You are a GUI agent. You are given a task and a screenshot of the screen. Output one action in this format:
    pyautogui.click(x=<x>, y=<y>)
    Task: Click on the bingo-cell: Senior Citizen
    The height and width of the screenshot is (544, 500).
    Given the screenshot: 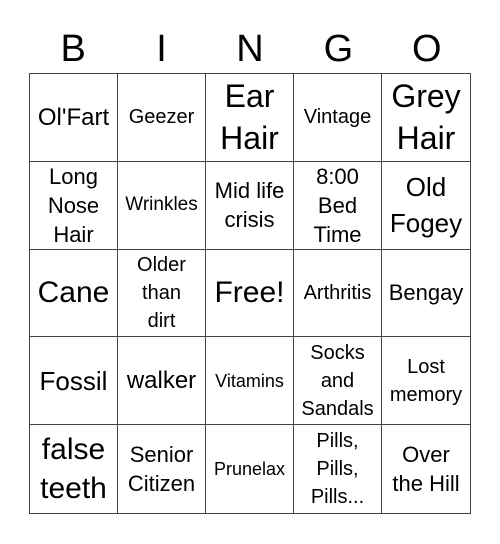 What is the action you would take?
    pyautogui.click(x=162, y=469)
    